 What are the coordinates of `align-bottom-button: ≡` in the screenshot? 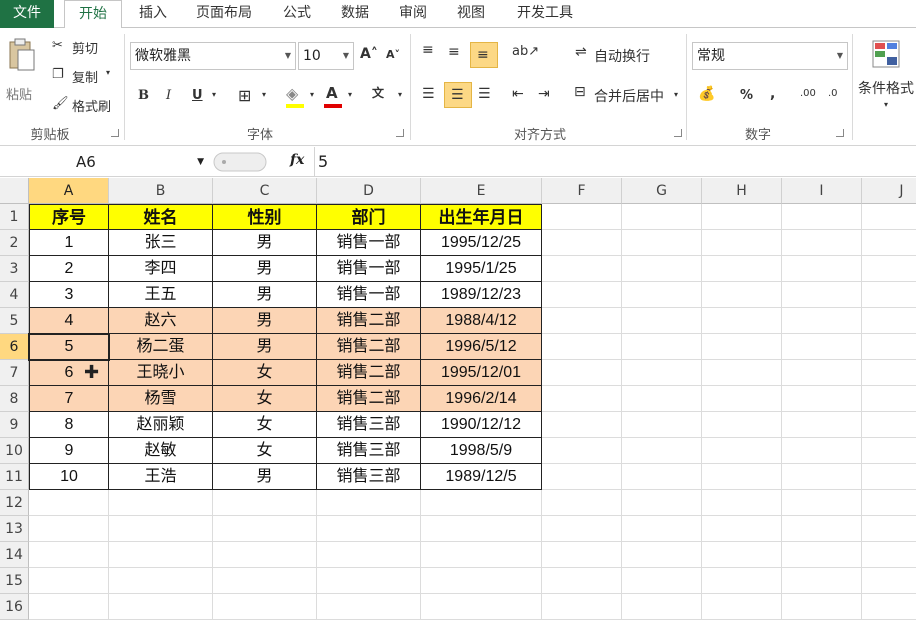 It's located at (484, 55).